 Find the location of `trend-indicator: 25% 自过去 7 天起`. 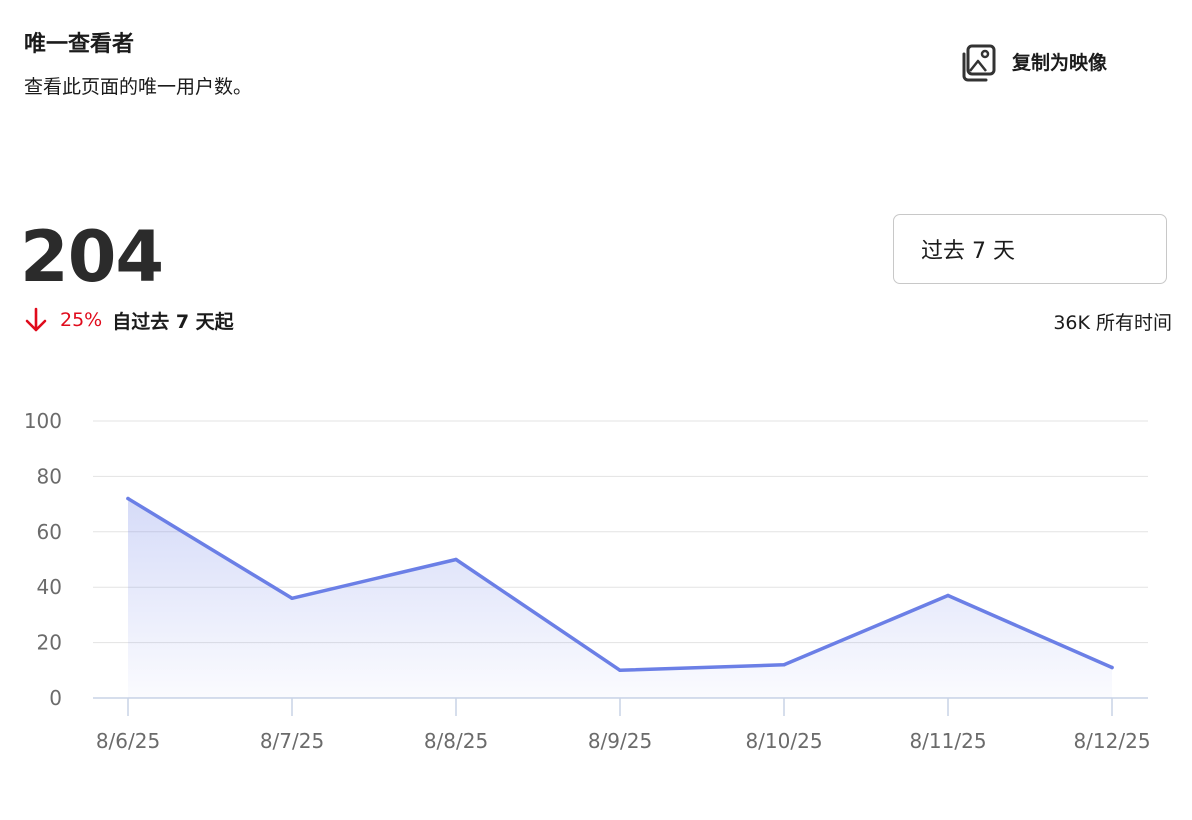

trend-indicator: 25% 自过去 7 天起 is located at coordinates (129, 320).